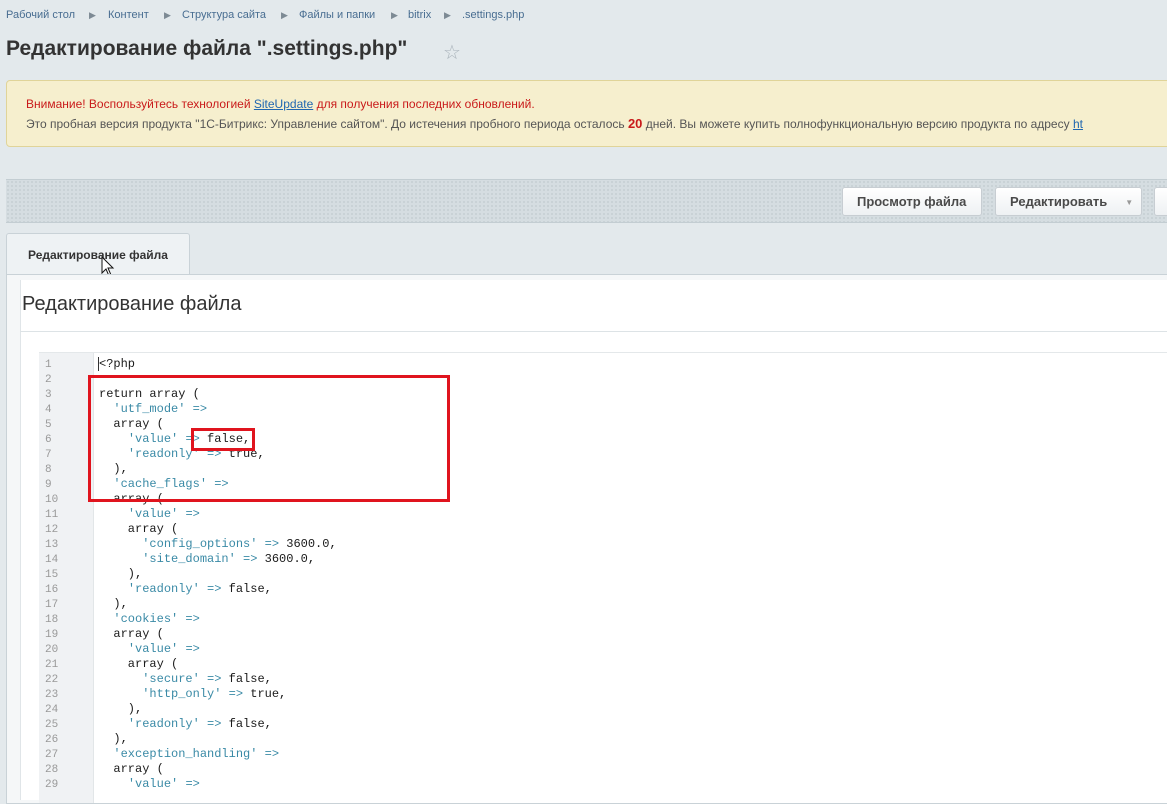 The width and height of the screenshot is (1167, 804). What do you see at coordinates (223, 439) in the screenshot?
I see `highlight-box-false-value` at bounding box center [223, 439].